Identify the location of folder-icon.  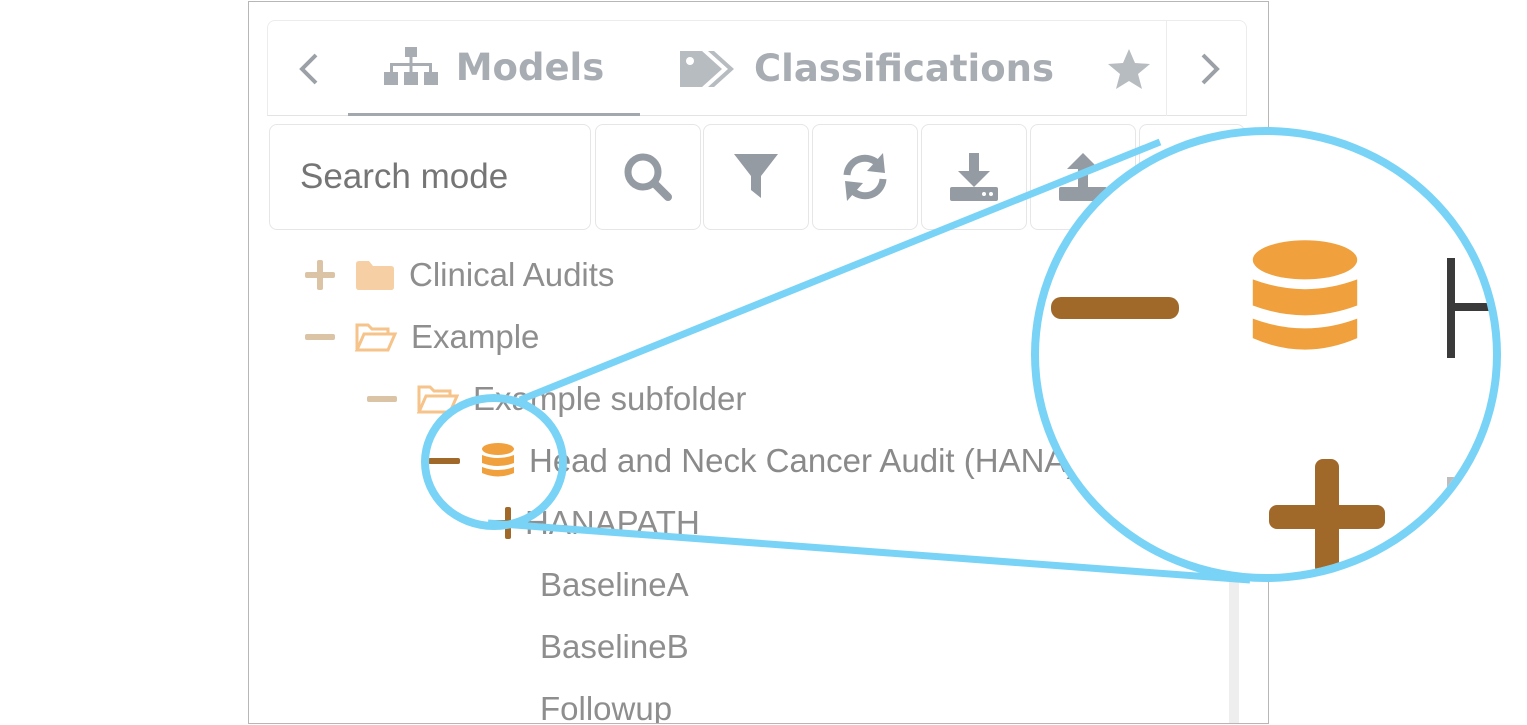
(375, 275).